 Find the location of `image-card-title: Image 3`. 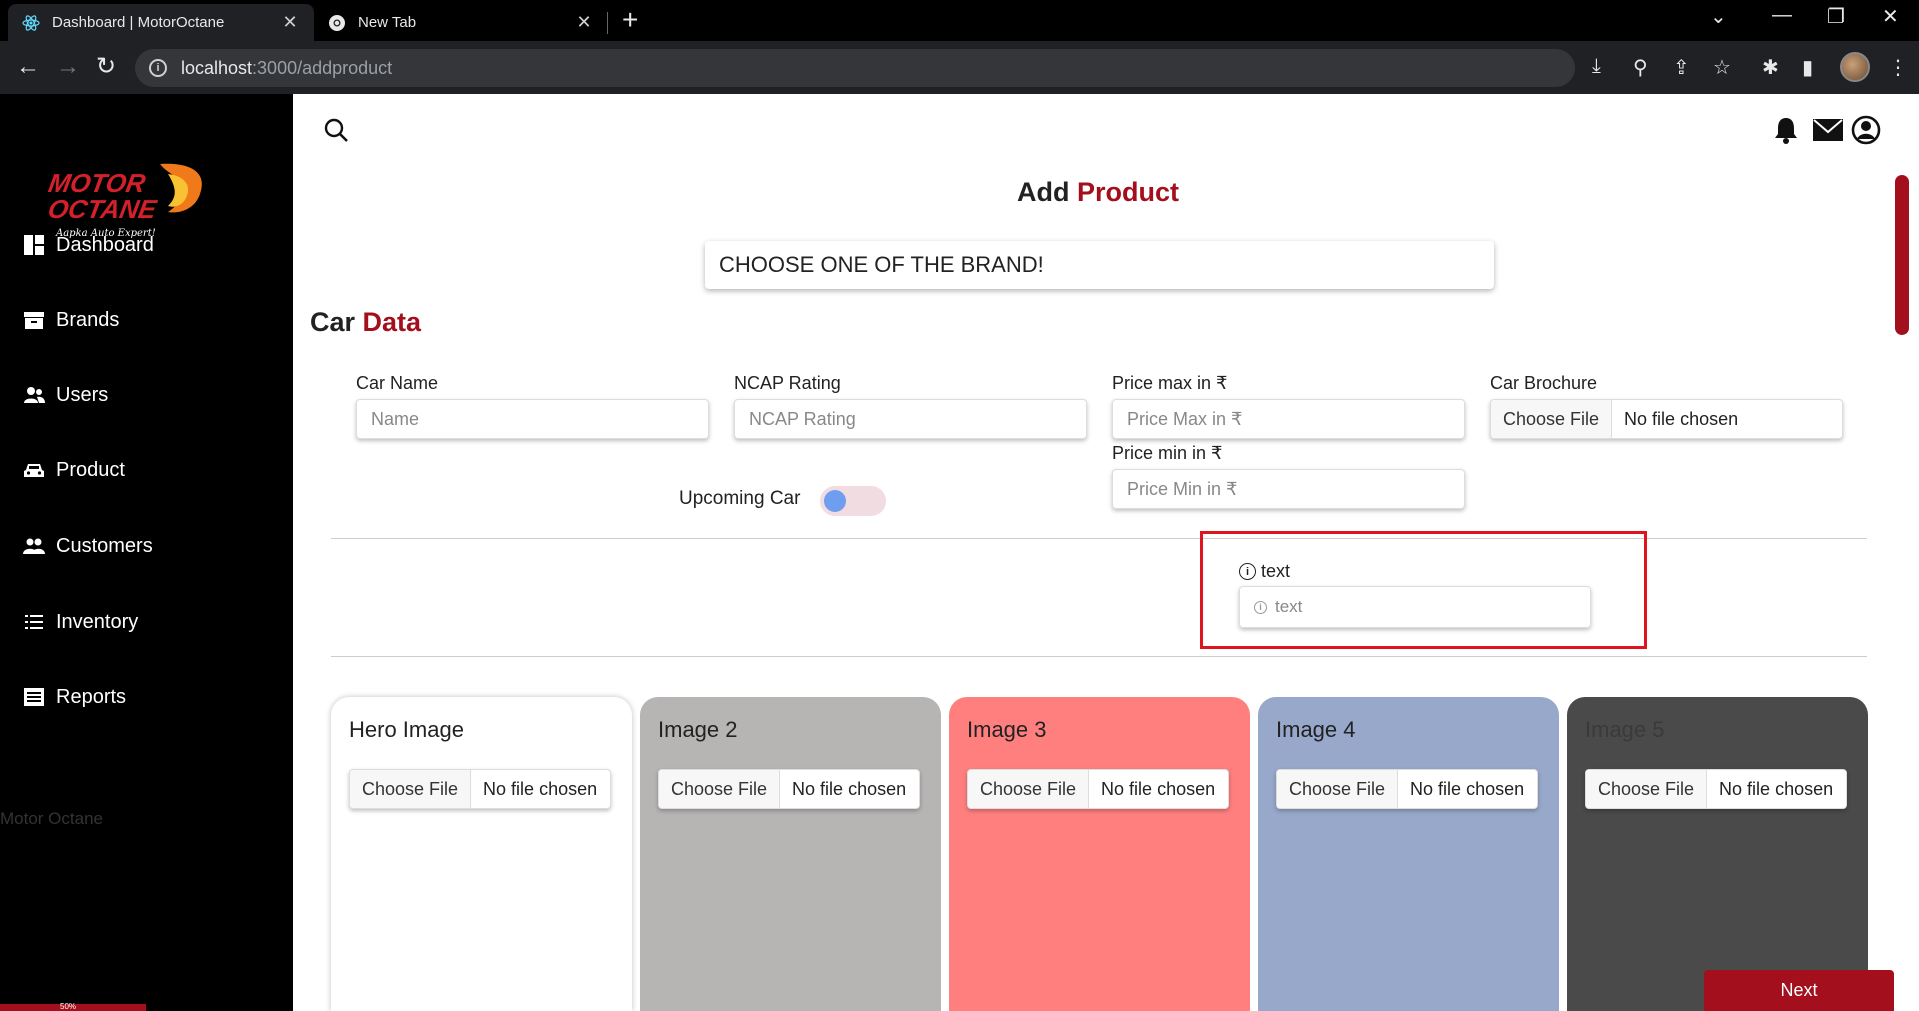

image-card-title: Image 3 is located at coordinates (1007, 729).